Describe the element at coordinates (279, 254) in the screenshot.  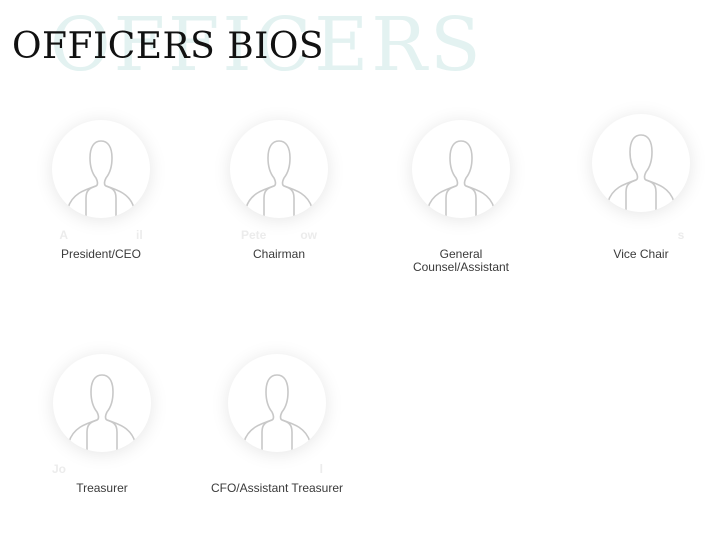
I see `officer-title: Chairman` at that location.